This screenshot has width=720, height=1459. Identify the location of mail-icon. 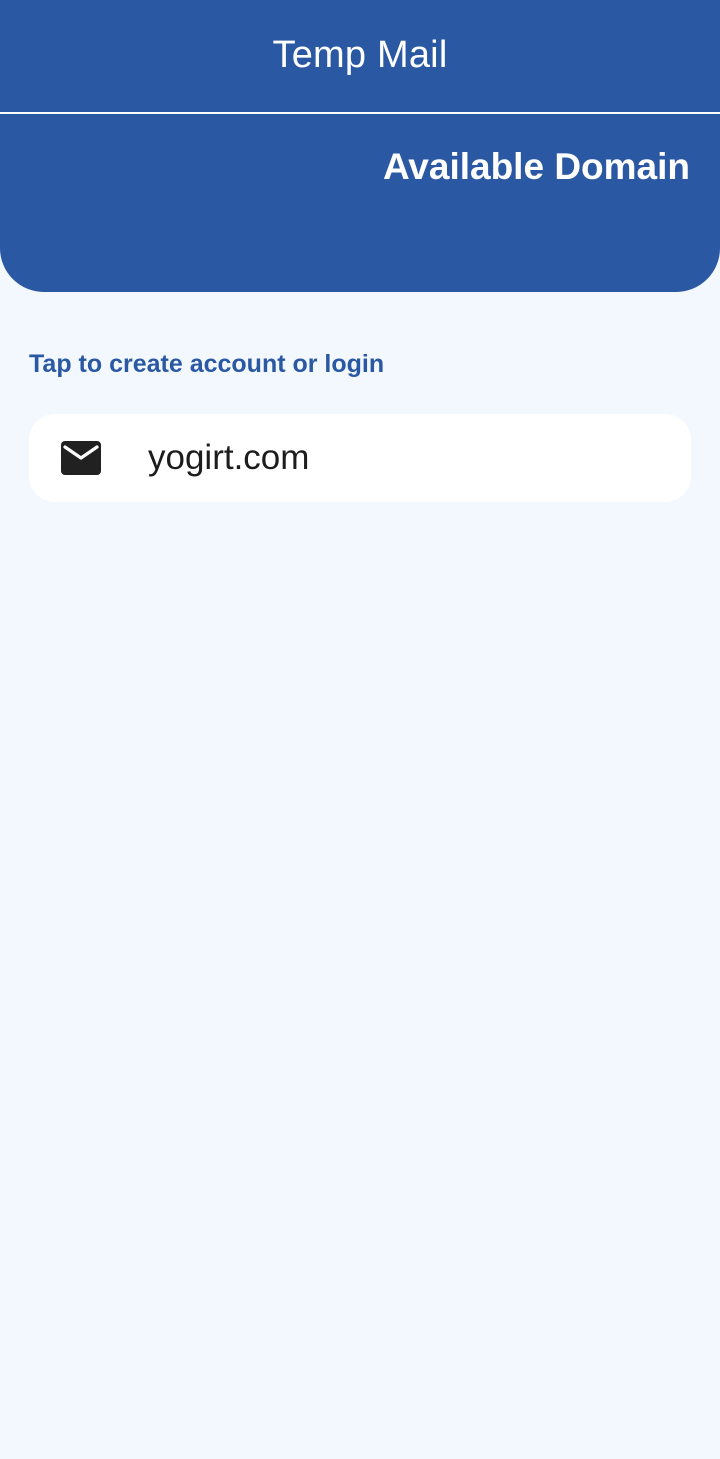
(81, 458).